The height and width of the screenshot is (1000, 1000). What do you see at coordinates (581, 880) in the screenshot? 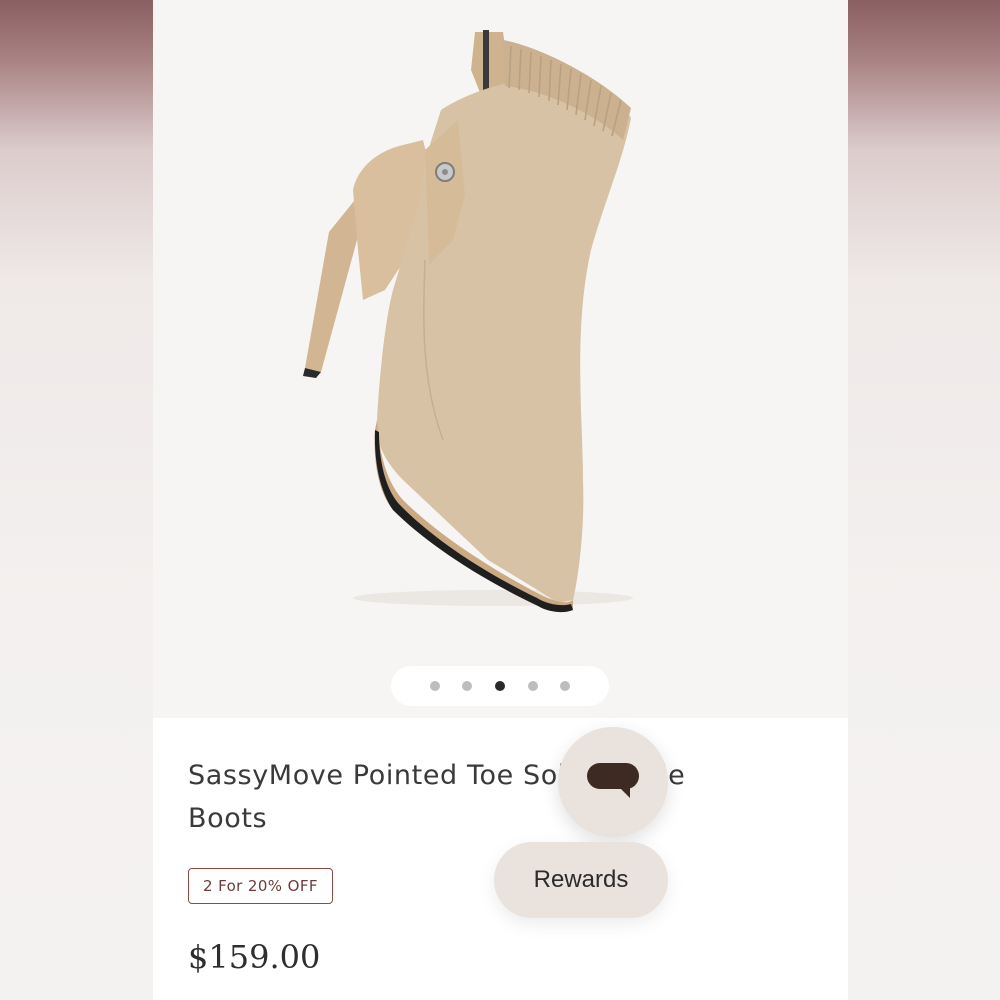
I see `rewards-button: Rewards` at bounding box center [581, 880].